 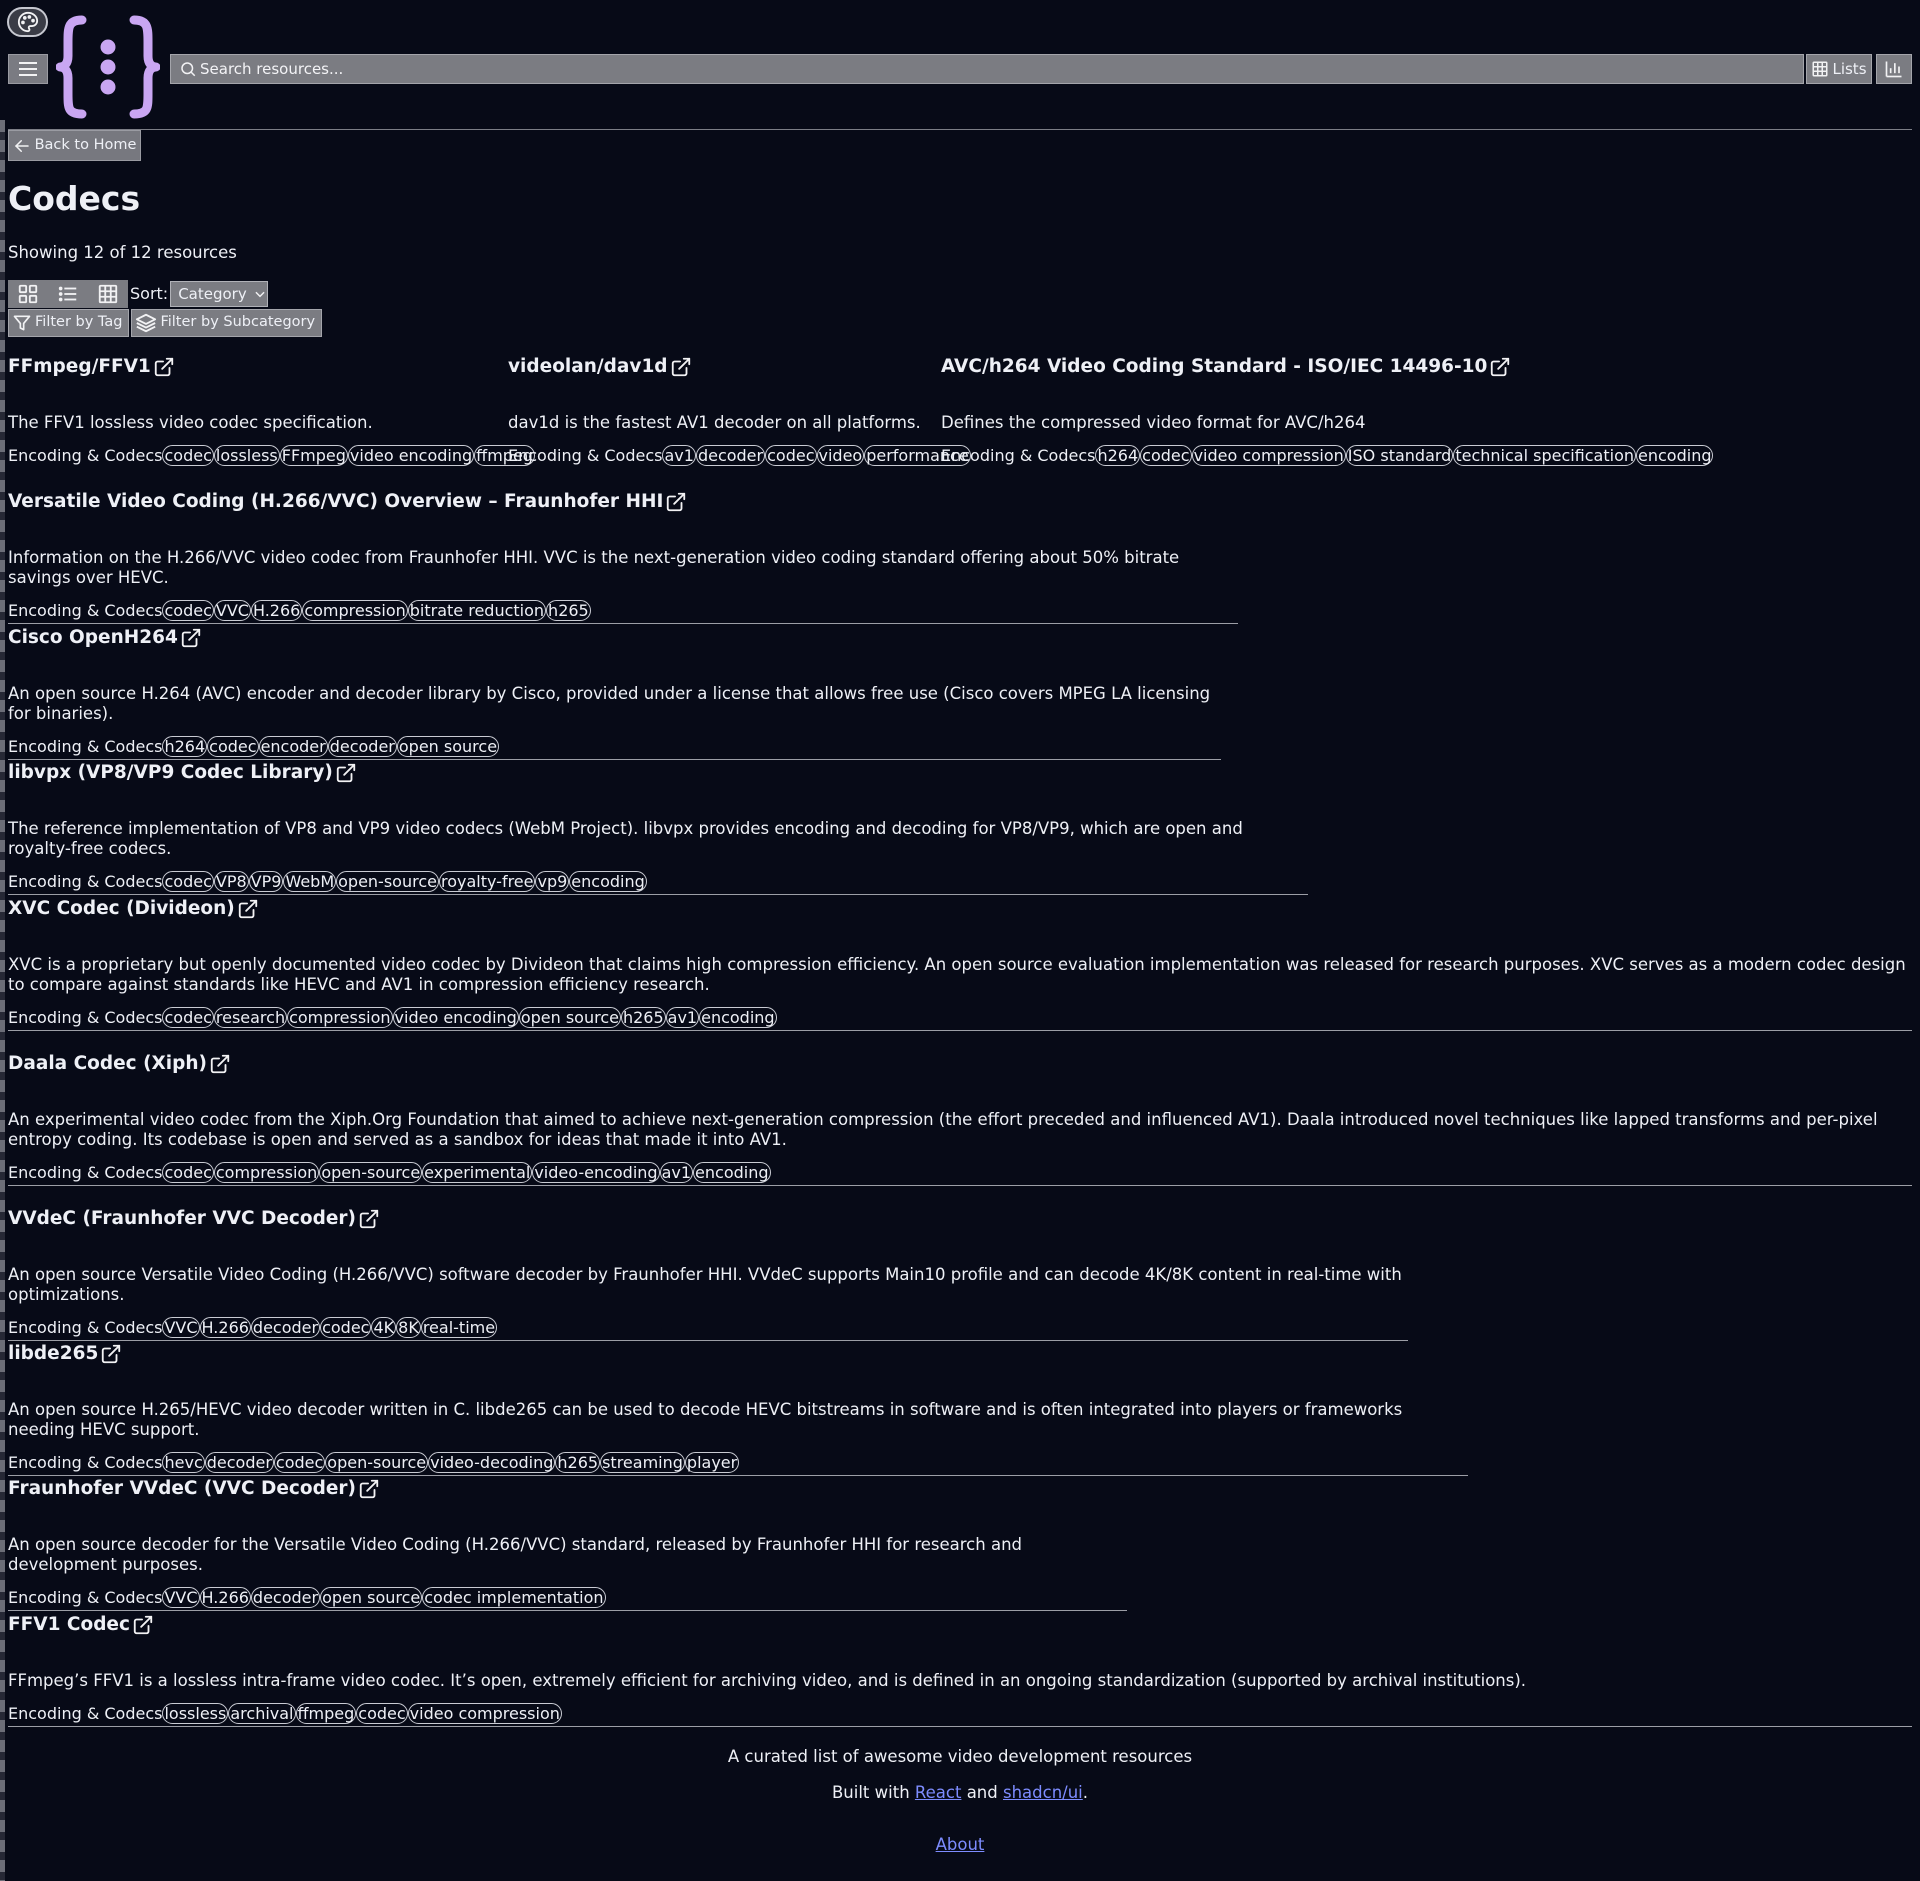 What do you see at coordinates (596, 1173) in the screenshot?
I see `tag-badge: video-encoding` at bounding box center [596, 1173].